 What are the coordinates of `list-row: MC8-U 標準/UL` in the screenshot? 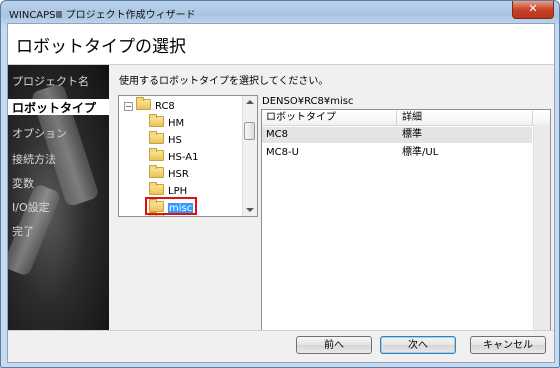 It's located at (397, 153).